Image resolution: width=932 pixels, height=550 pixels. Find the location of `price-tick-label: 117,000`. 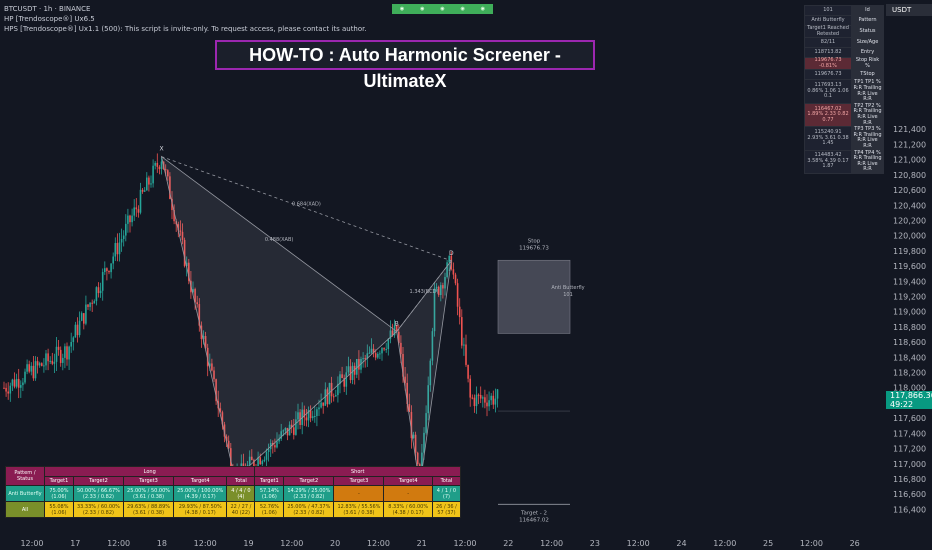

price-tick-label: 117,000 is located at coordinates (909, 464).